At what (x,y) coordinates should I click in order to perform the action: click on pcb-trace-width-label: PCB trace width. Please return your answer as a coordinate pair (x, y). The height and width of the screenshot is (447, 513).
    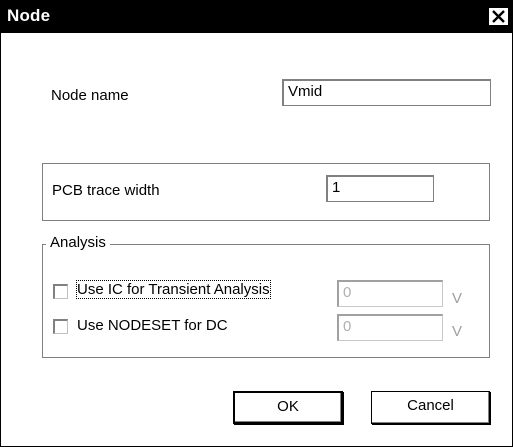
    Looking at the image, I should click on (106, 190).